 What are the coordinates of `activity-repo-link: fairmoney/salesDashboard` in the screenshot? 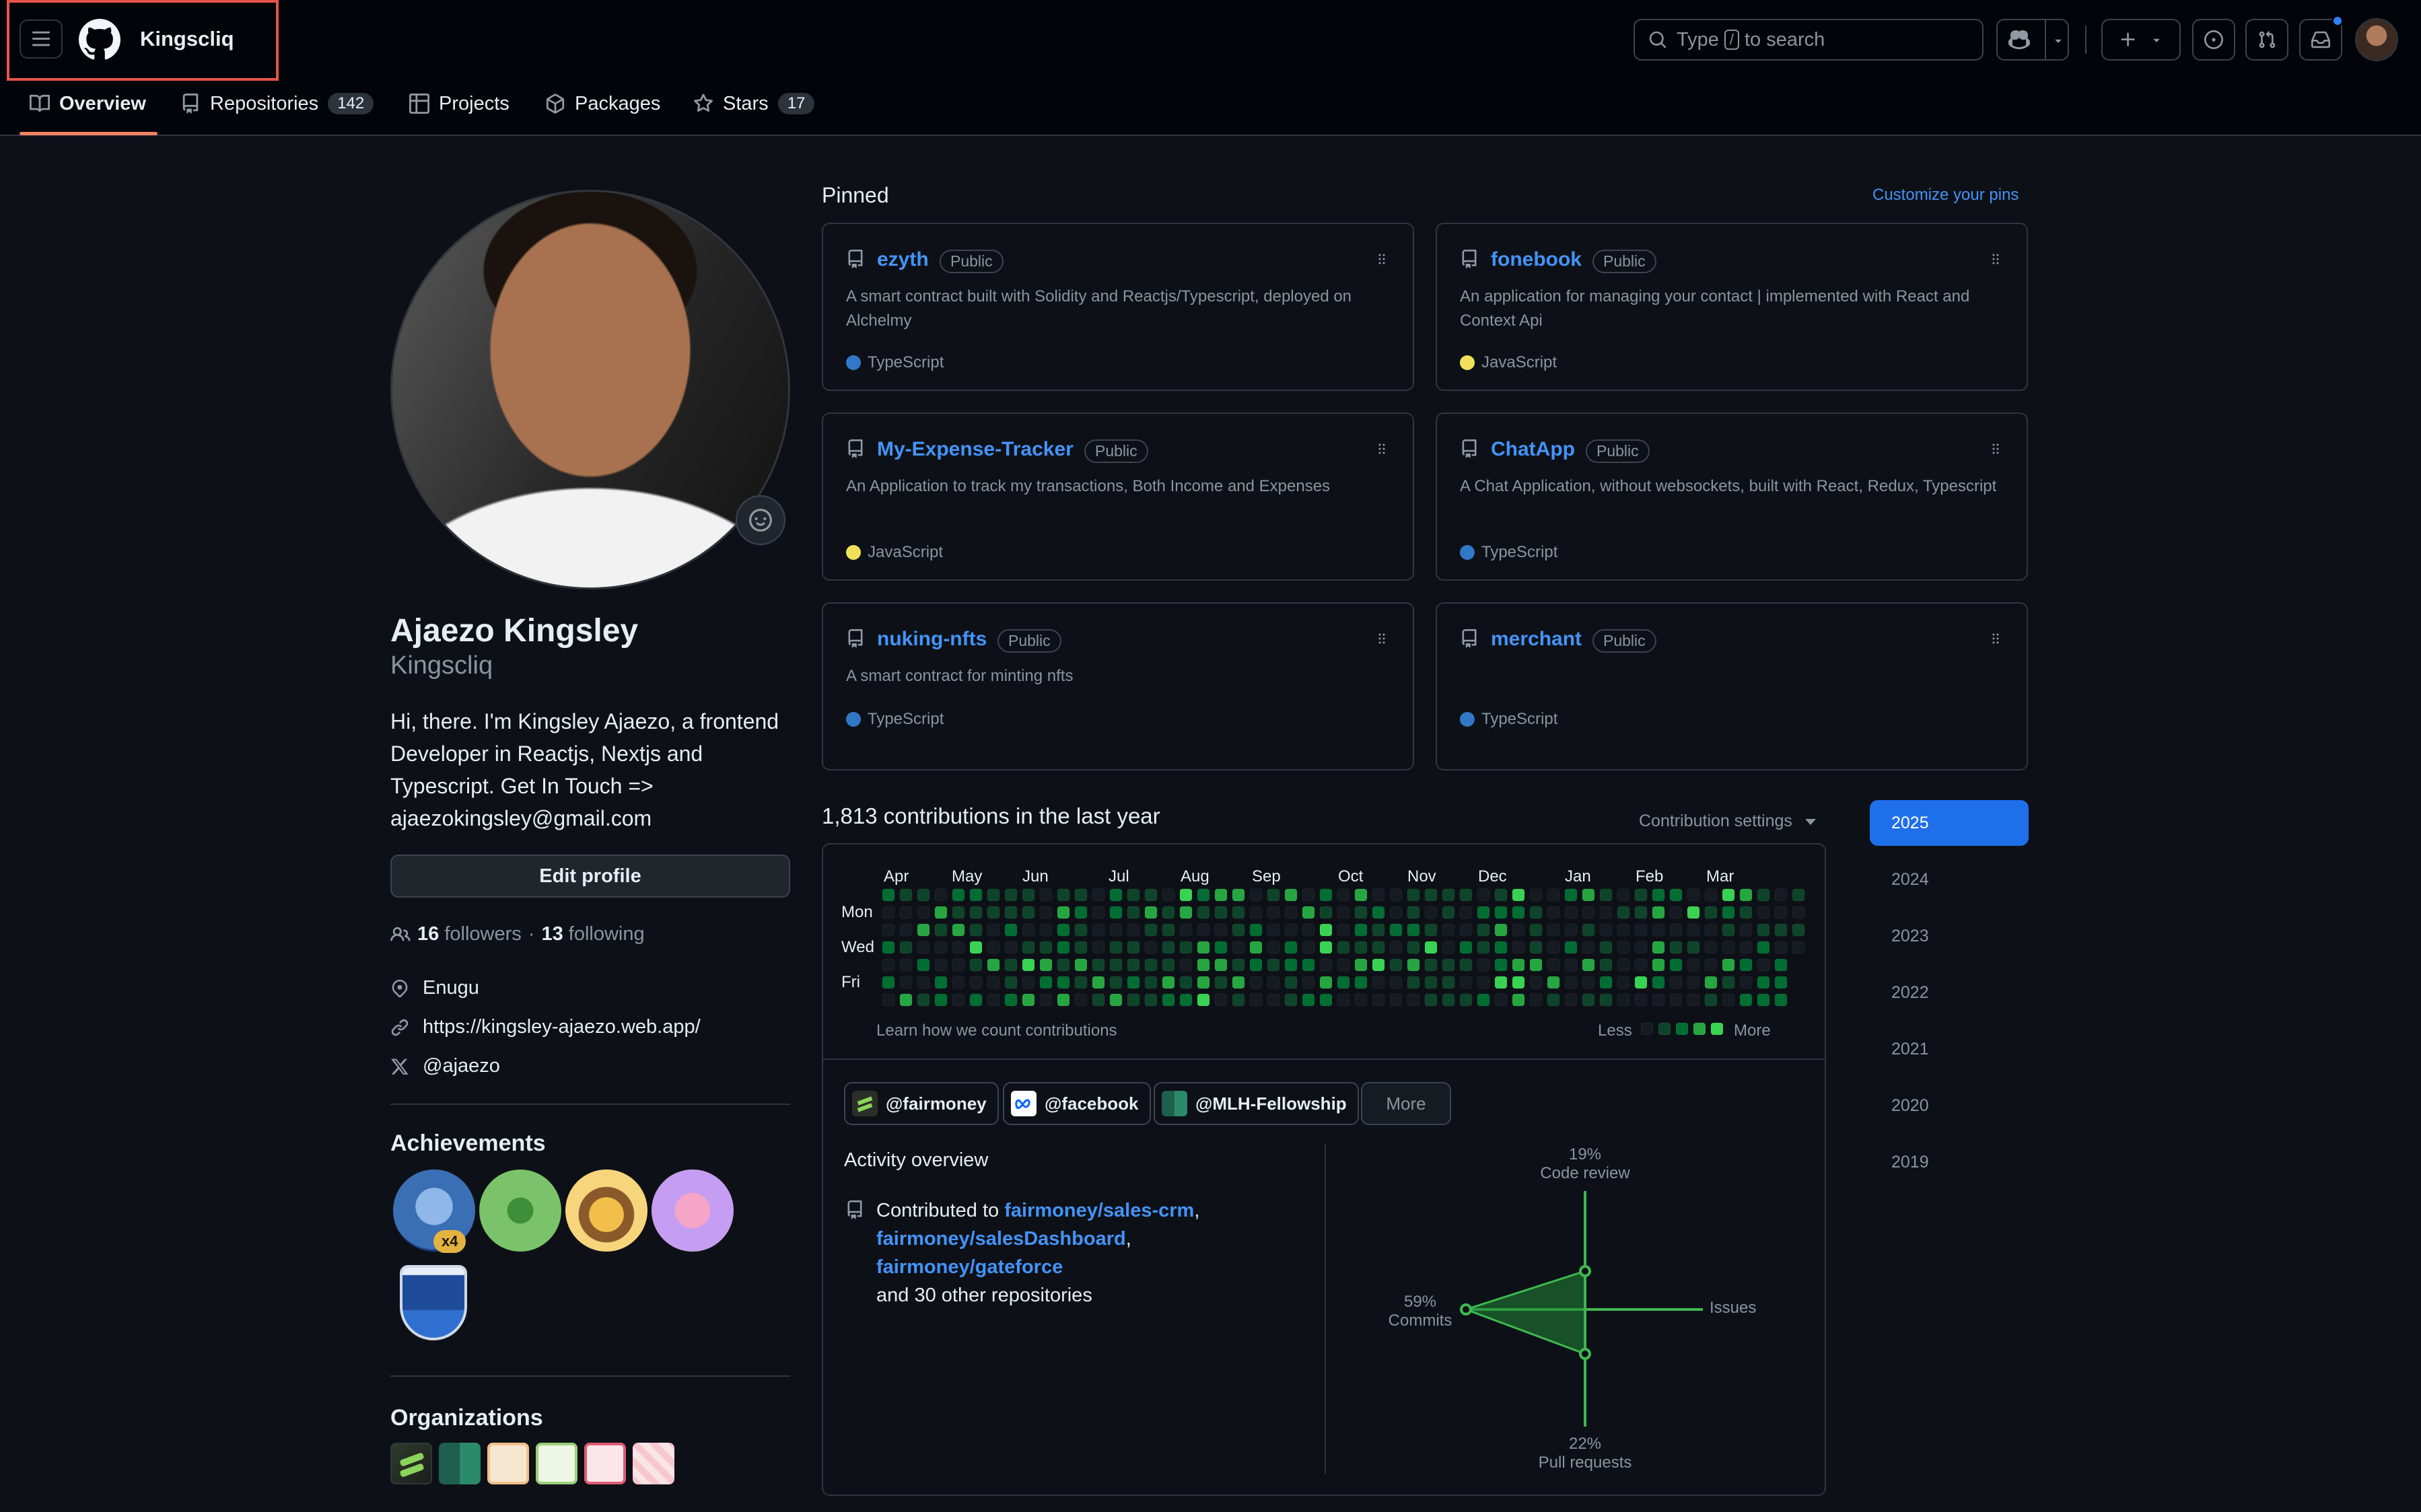 It's located at (1001, 1239).